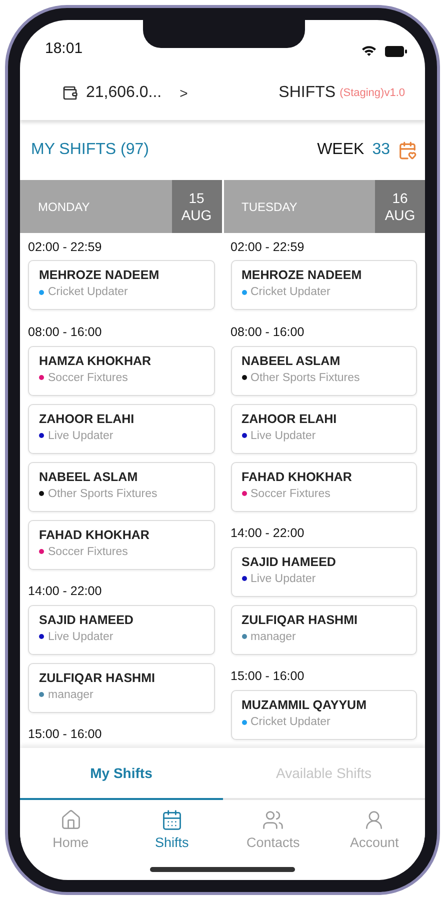 This screenshot has width=445, height=900. What do you see at coordinates (369, 51) in the screenshot?
I see `wifi-icon` at bounding box center [369, 51].